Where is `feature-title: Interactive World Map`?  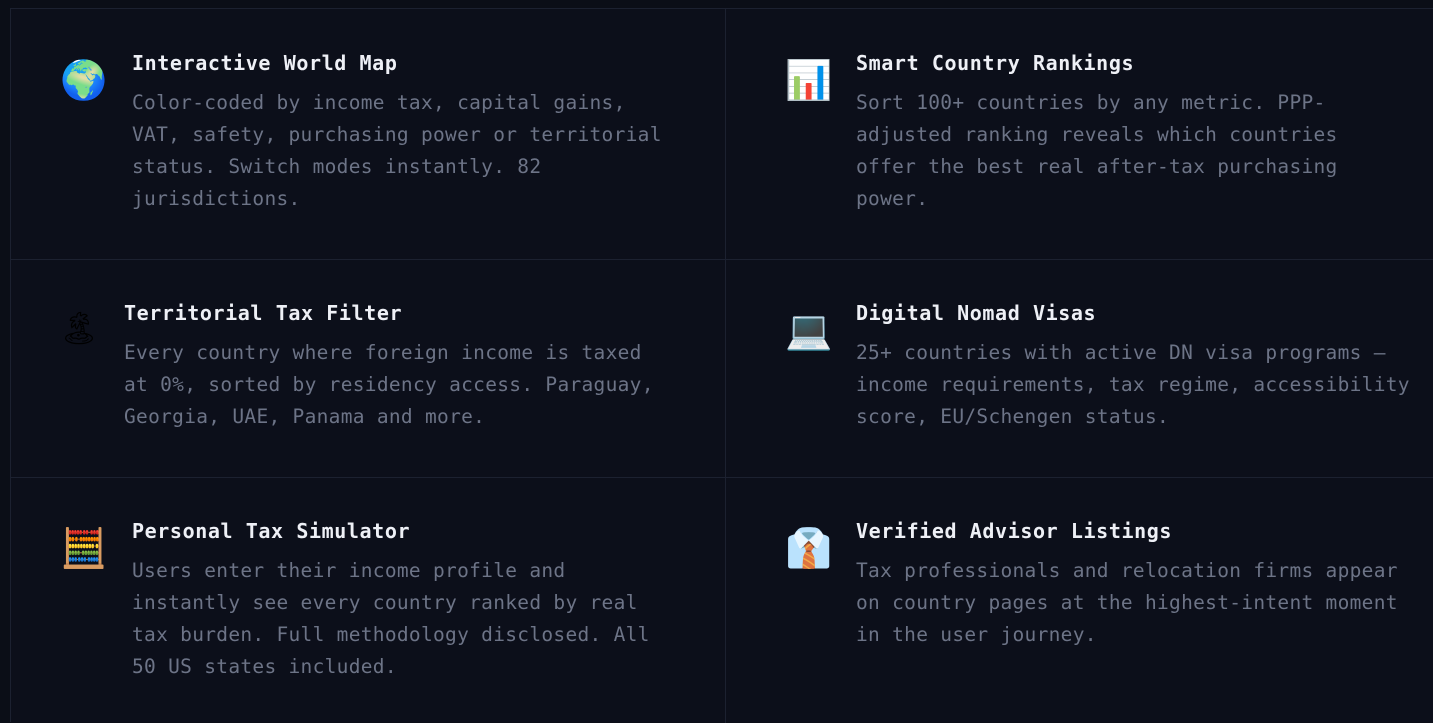 feature-title: Interactive World Map is located at coordinates (265, 63).